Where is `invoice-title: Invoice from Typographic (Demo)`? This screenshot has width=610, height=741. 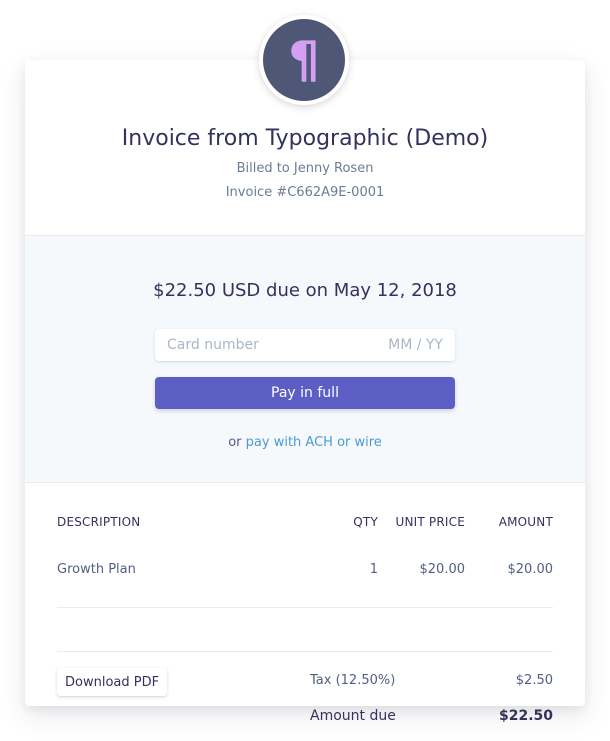 invoice-title: Invoice from Typographic (Demo) is located at coordinates (305, 138).